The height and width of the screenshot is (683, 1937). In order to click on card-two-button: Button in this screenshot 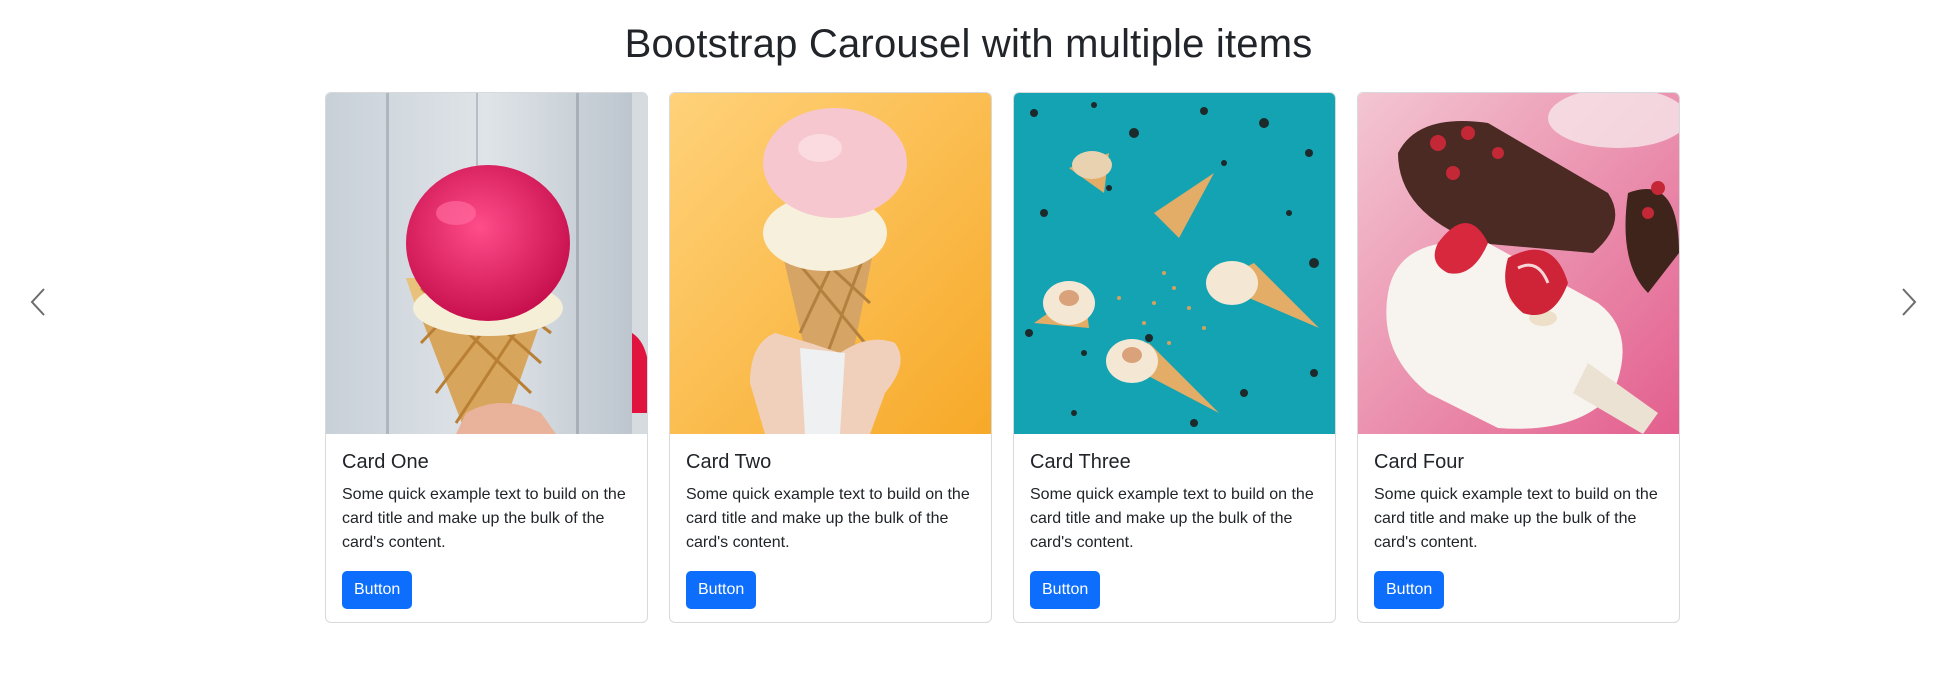, I will do `click(721, 590)`.